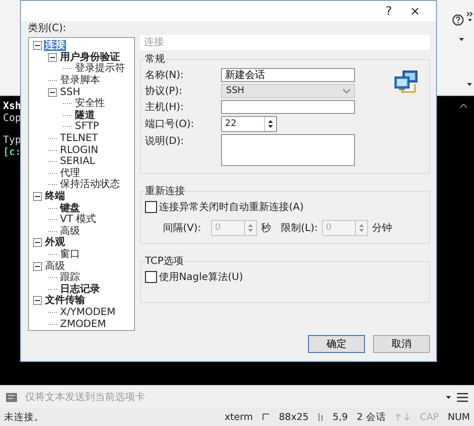 This screenshot has height=426, width=474. Describe the element at coordinates (151, 277) in the screenshot. I see `checkbox` at that location.